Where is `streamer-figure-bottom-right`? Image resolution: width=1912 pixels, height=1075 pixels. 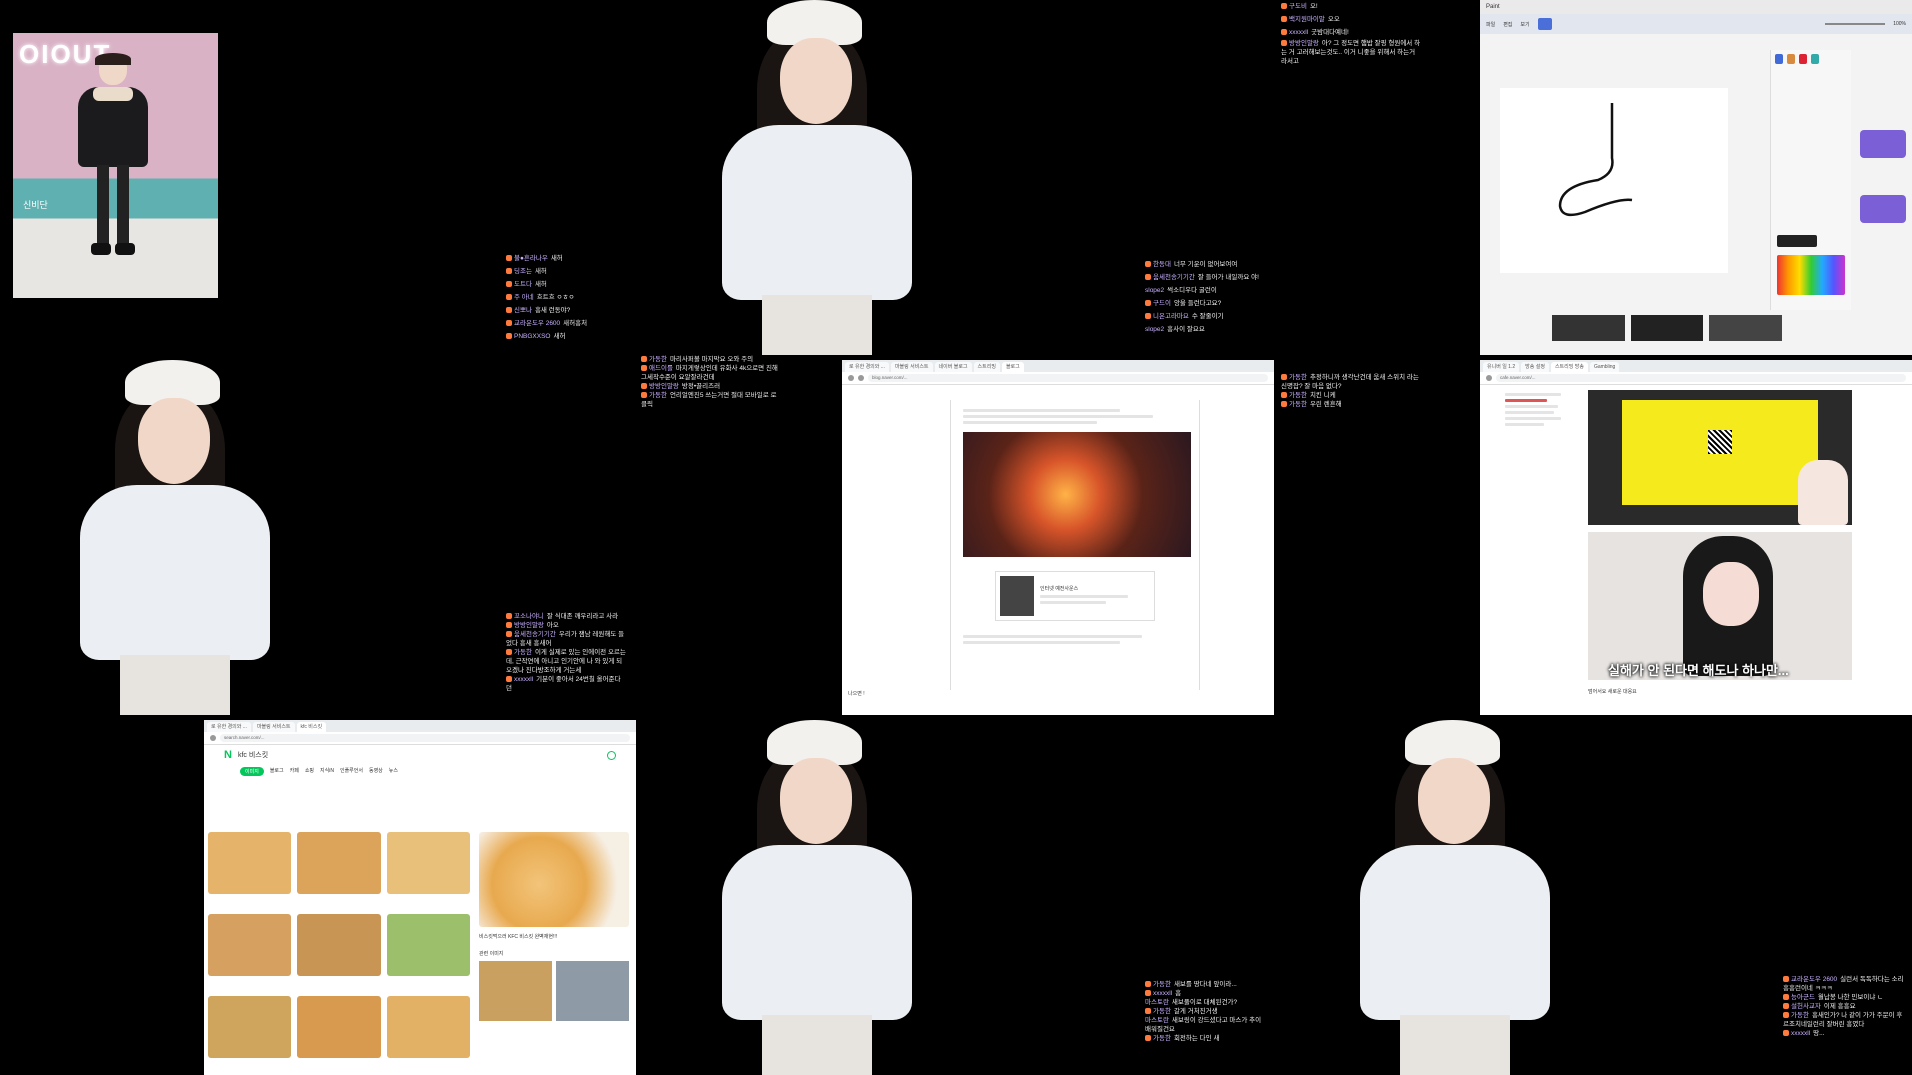
streamer-figure-bottom-right is located at coordinates (1455, 897).